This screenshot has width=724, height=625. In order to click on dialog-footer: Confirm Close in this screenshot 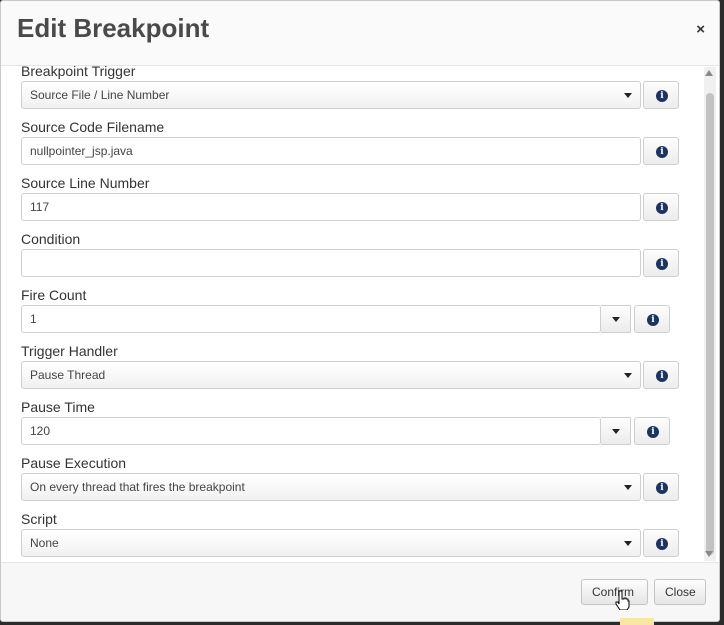, I will do `click(360, 591)`.